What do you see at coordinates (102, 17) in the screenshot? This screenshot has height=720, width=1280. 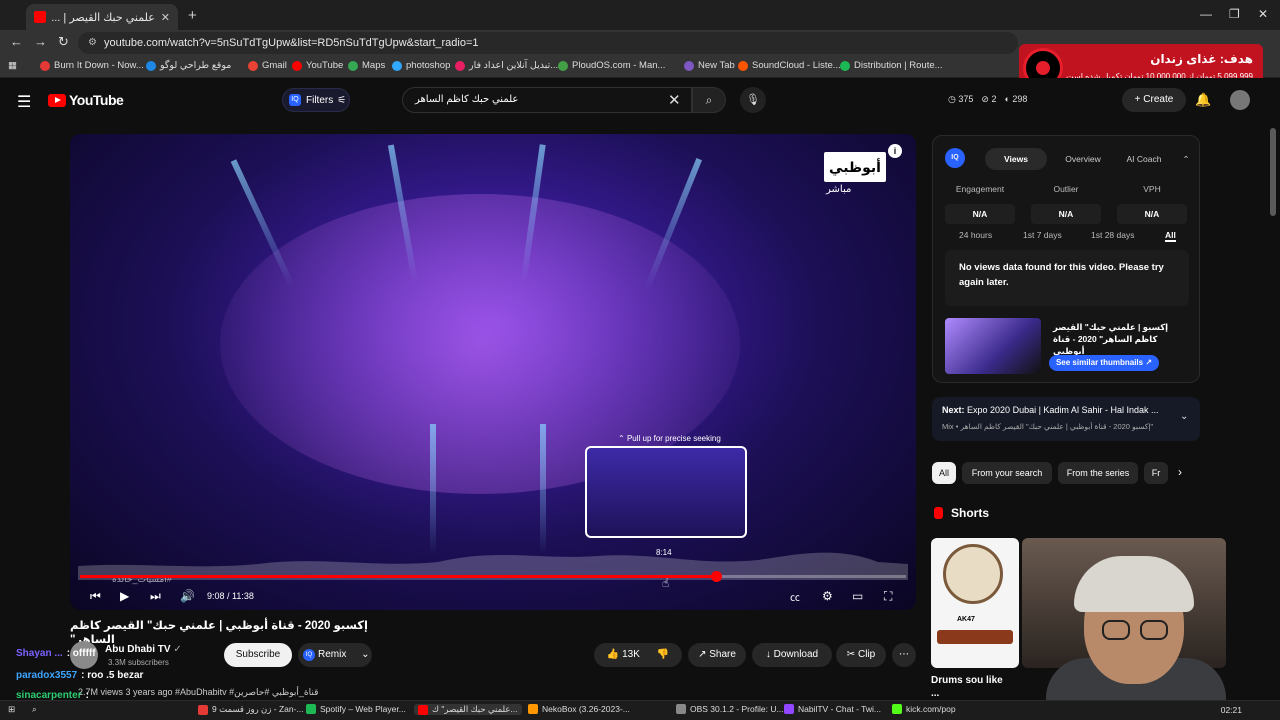 I see `browser-tab-active: علمني حبك القيصر | ... ✕` at bounding box center [102, 17].